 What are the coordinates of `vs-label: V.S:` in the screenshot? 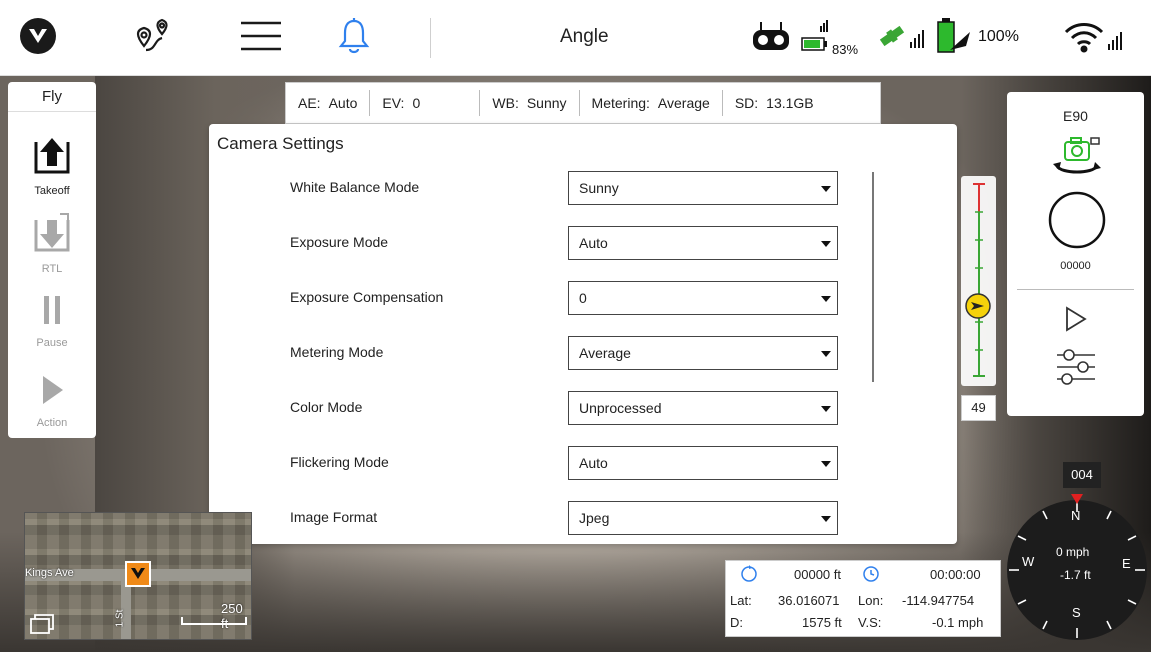 It's located at (870, 622).